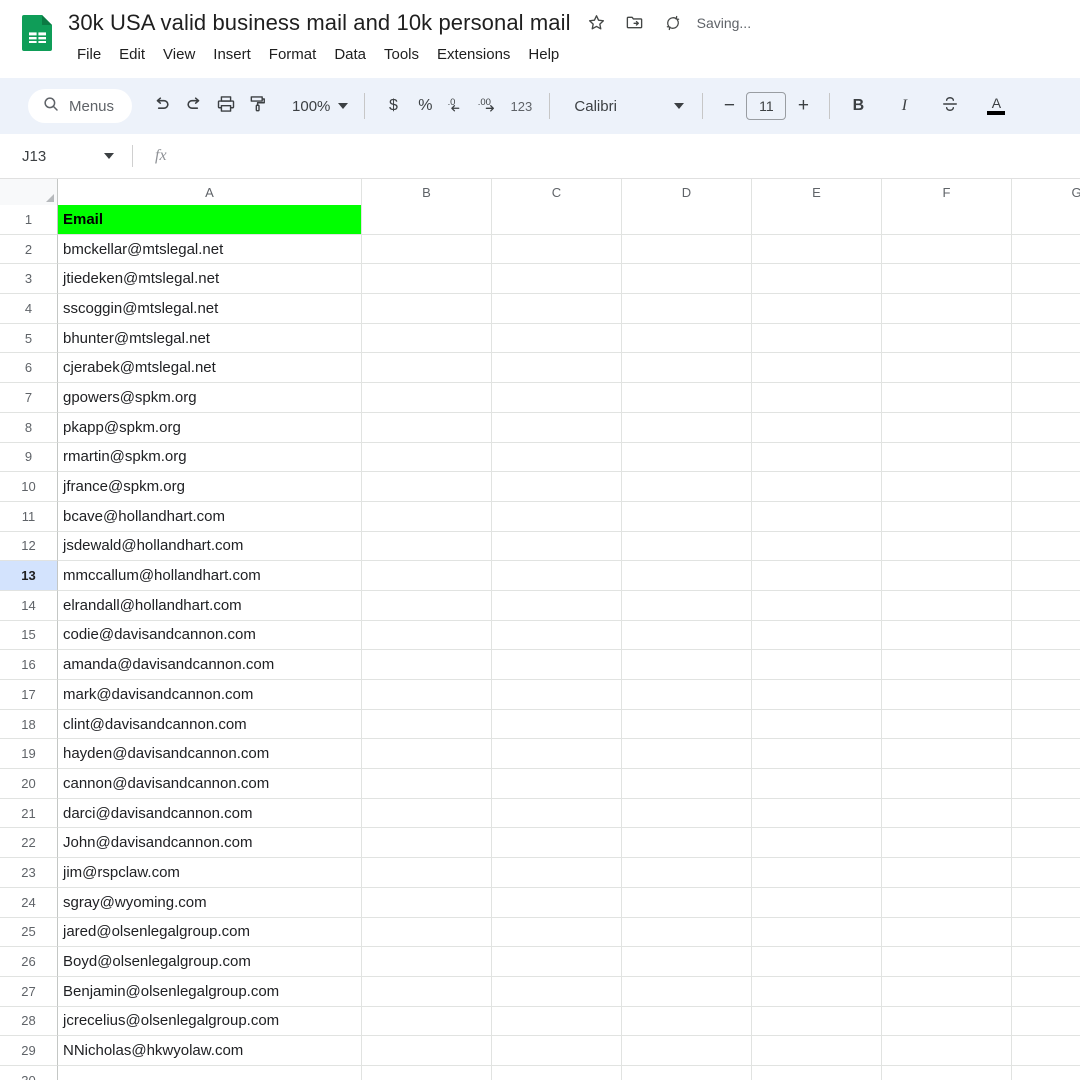  Describe the element at coordinates (947, 932) in the screenshot. I see `cell-F25` at that location.